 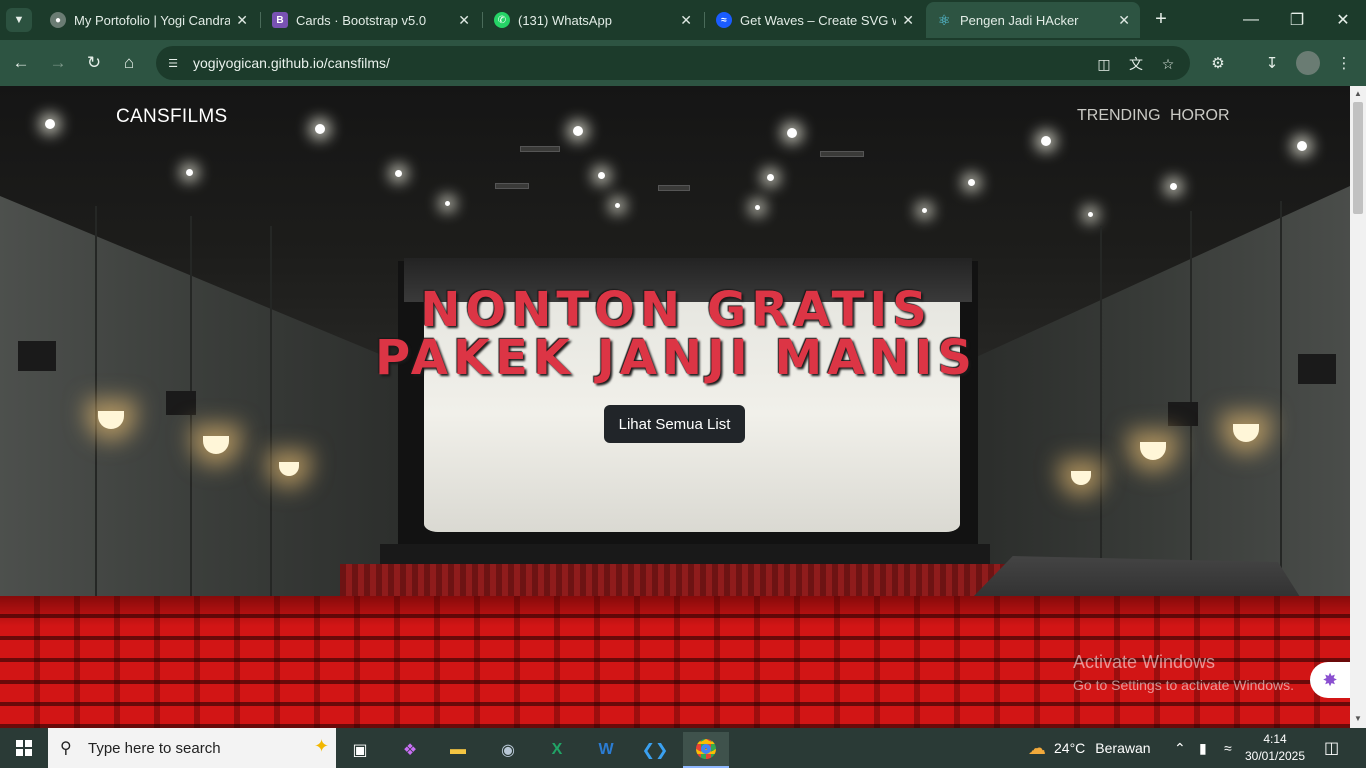 I want to click on activate-windows-subtitle: Go to Settings to activate Windows., so click(x=1183, y=685).